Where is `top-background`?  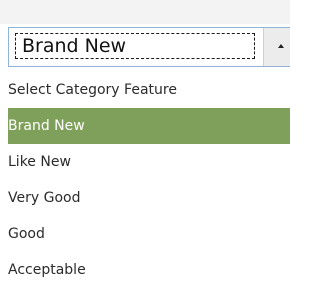 top-background is located at coordinates (145, 12).